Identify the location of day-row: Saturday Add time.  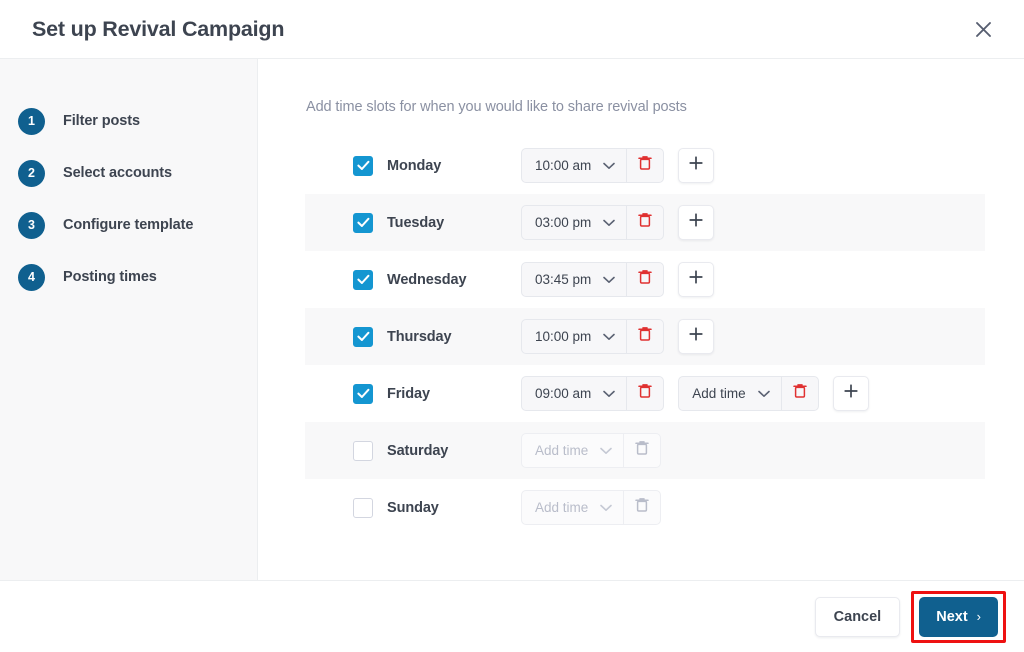
(645, 450).